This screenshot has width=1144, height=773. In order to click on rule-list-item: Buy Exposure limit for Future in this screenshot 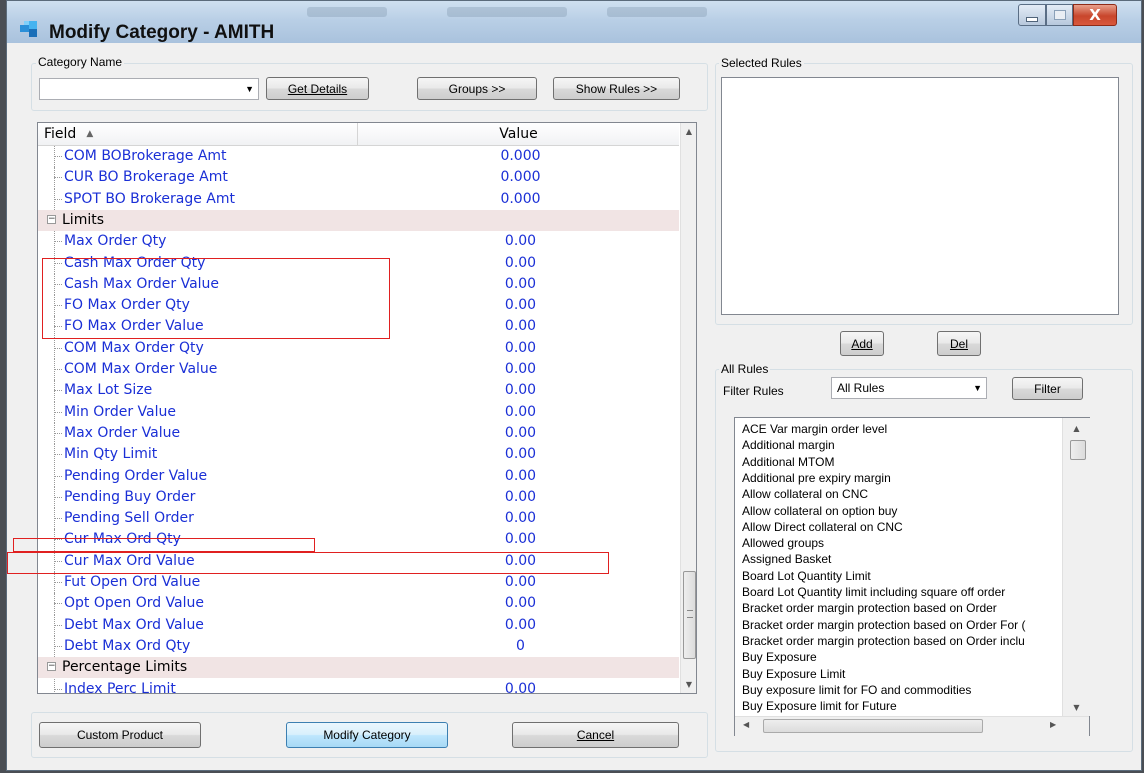, I will do `click(819, 706)`.